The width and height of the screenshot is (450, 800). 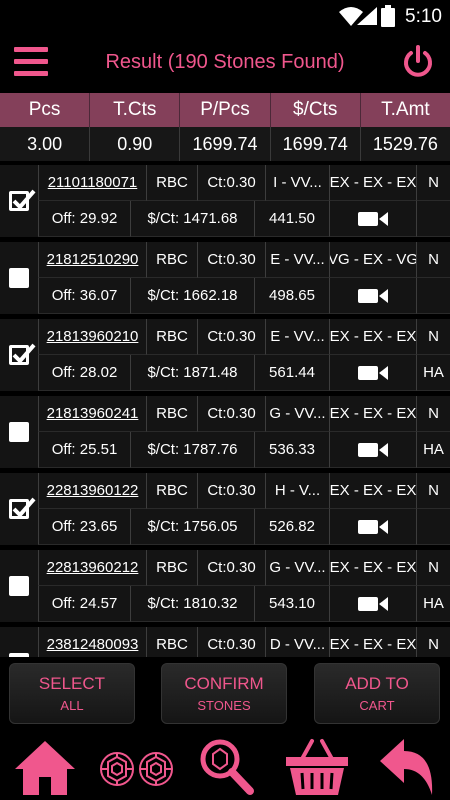 I want to click on stone-price-per-ct: $/Ct: 1471.68, so click(x=192, y=219).